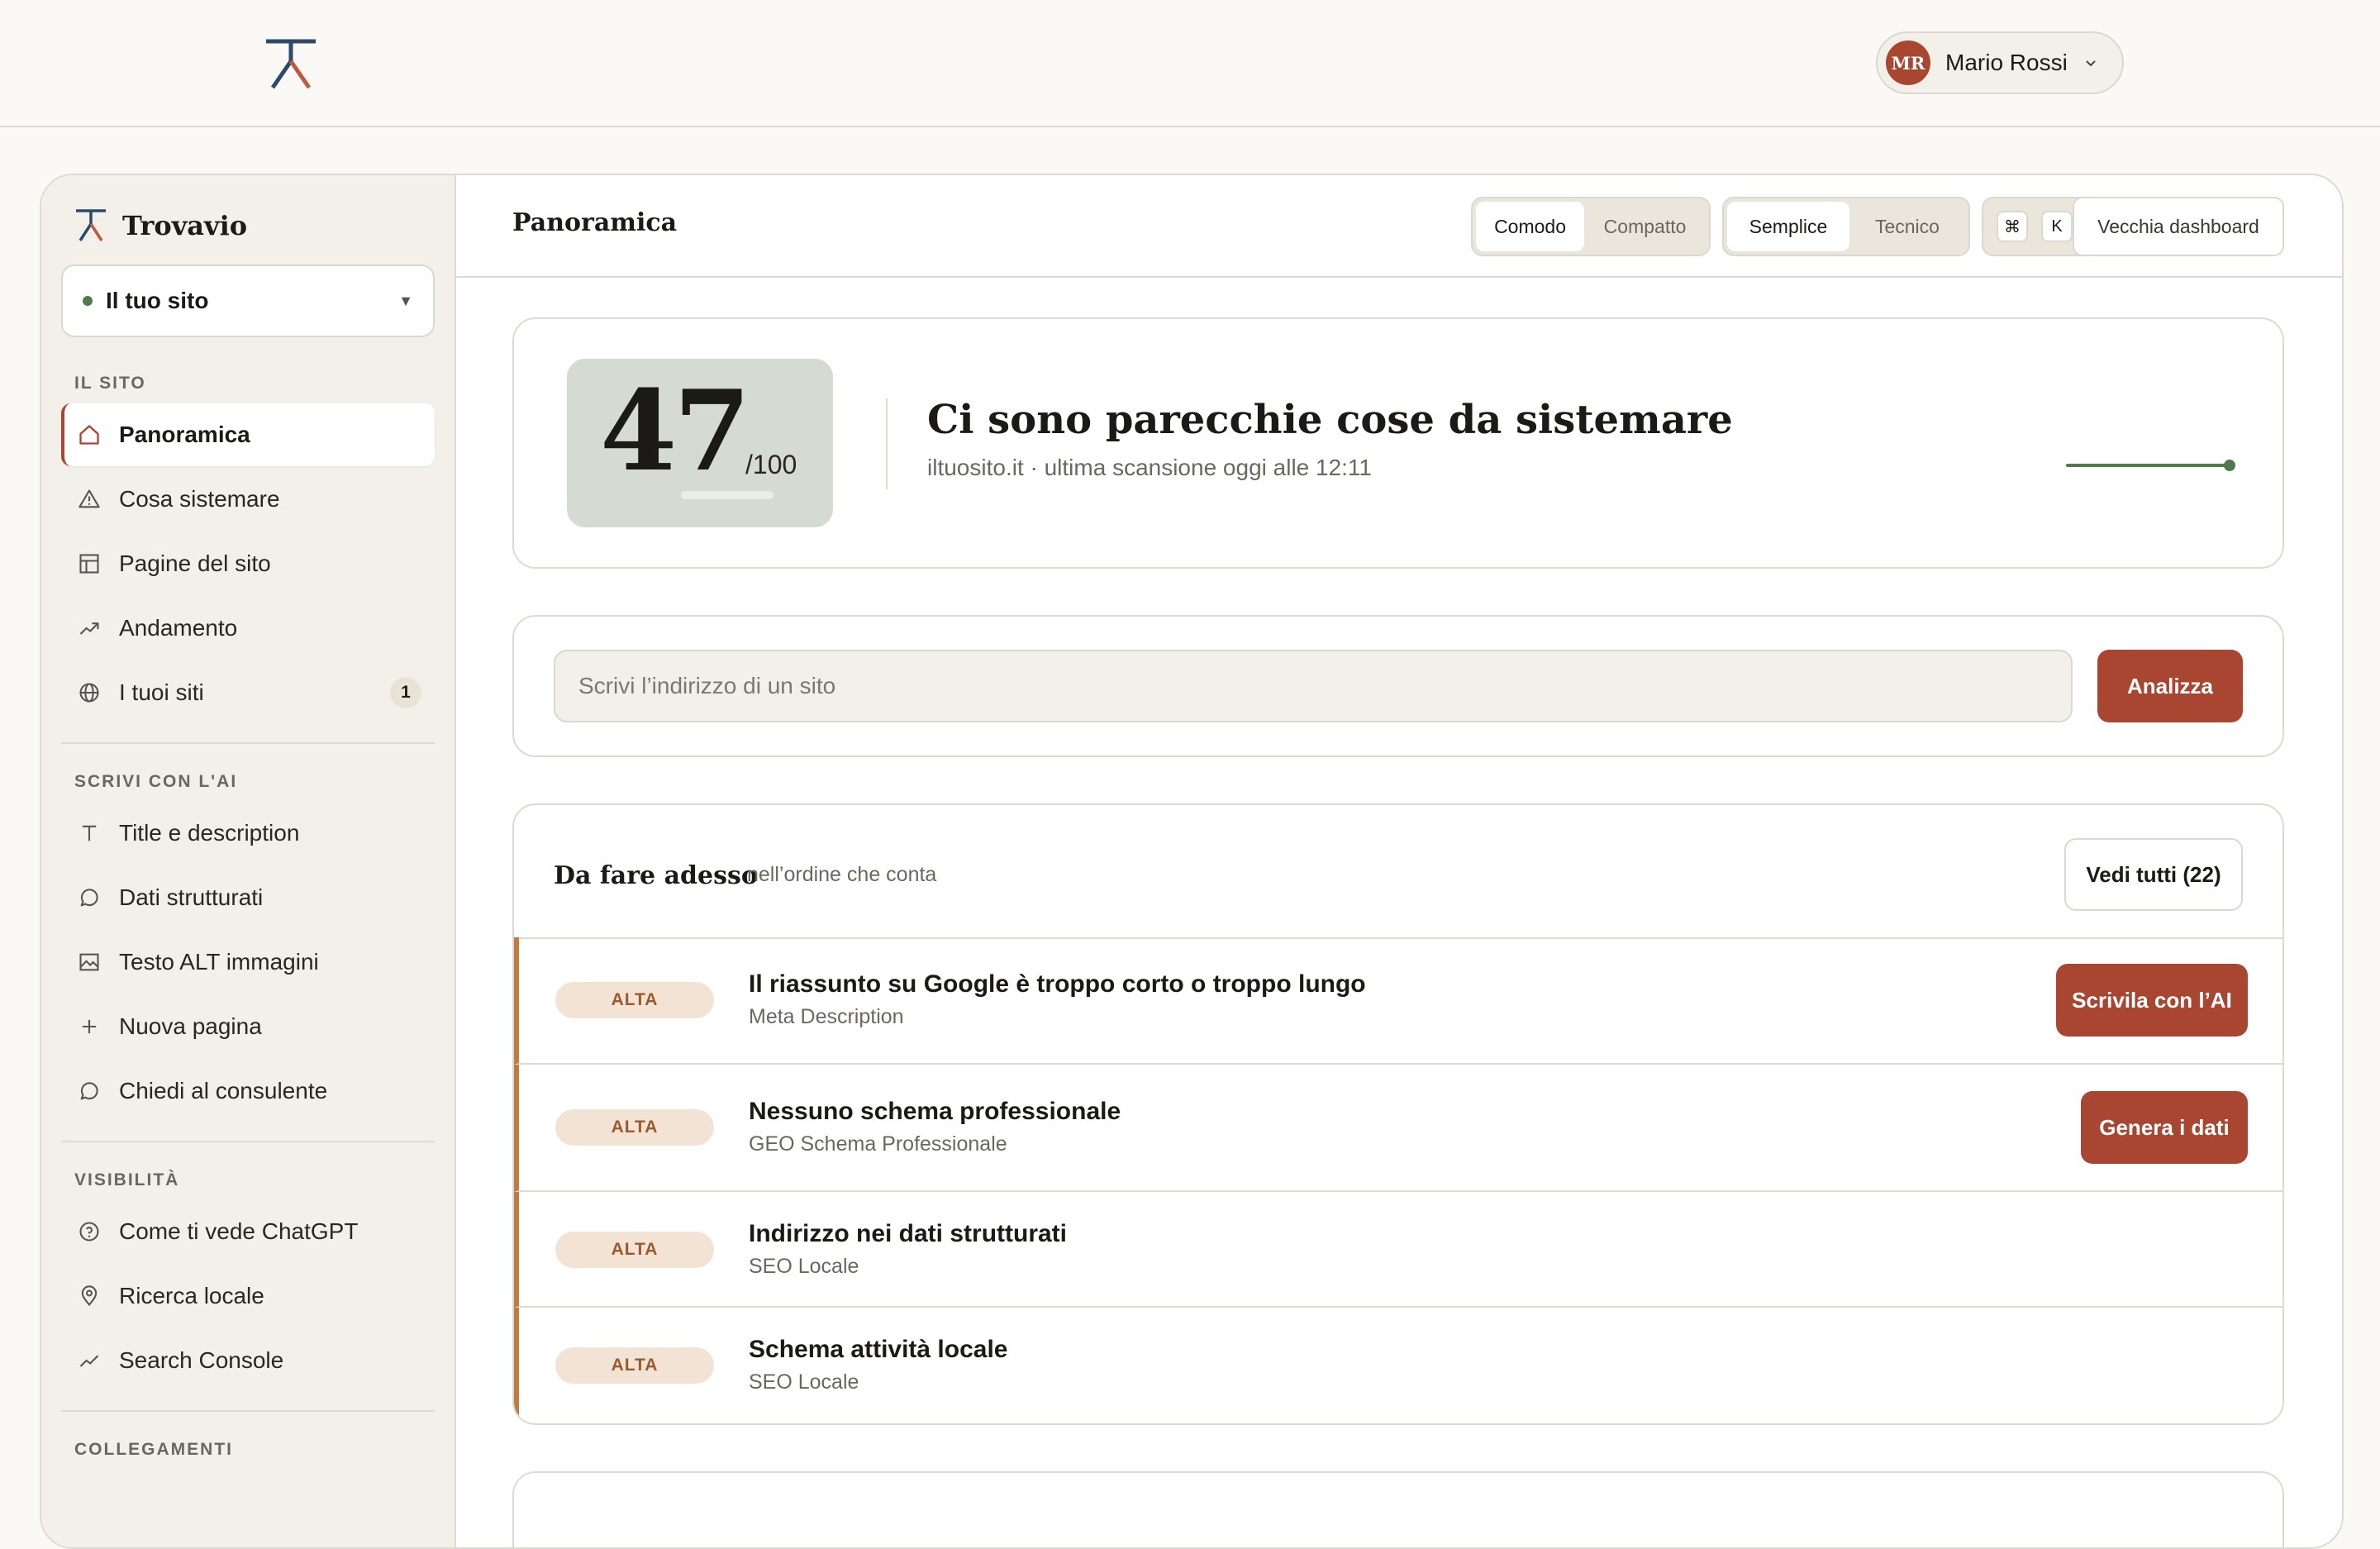  What do you see at coordinates (727, 495) in the screenshot?
I see `score-bar` at bounding box center [727, 495].